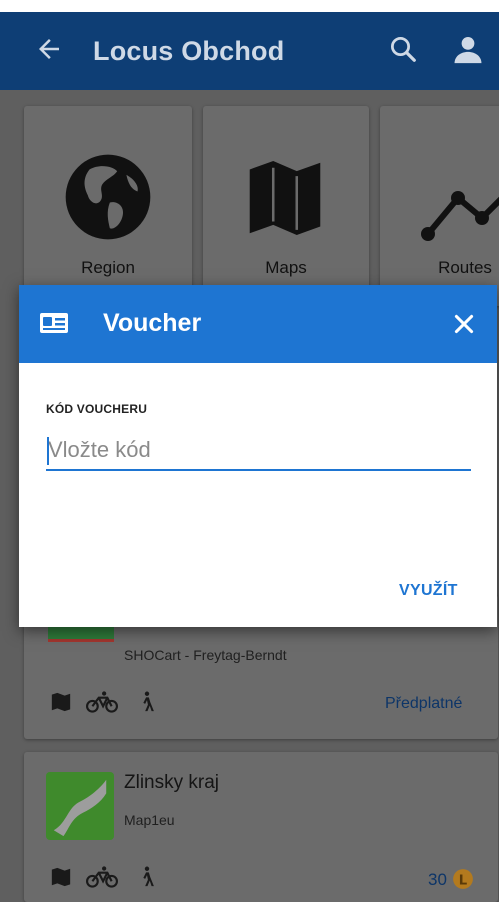  What do you see at coordinates (258, 451) in the screenshot?
I see `voucher-code-input` at bounding box center [258, 451].